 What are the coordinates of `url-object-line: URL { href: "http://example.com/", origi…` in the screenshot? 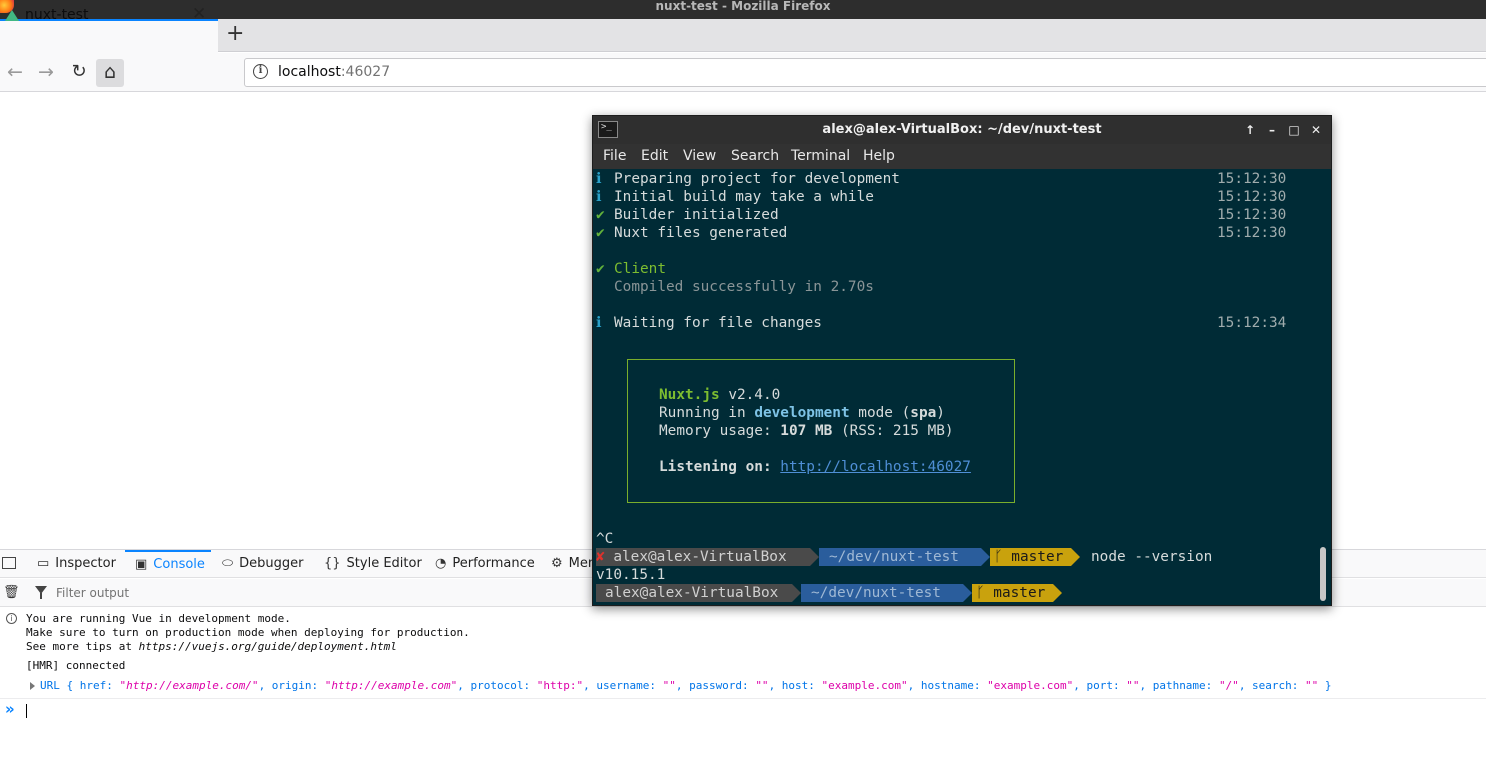 It's located at (686, 686).